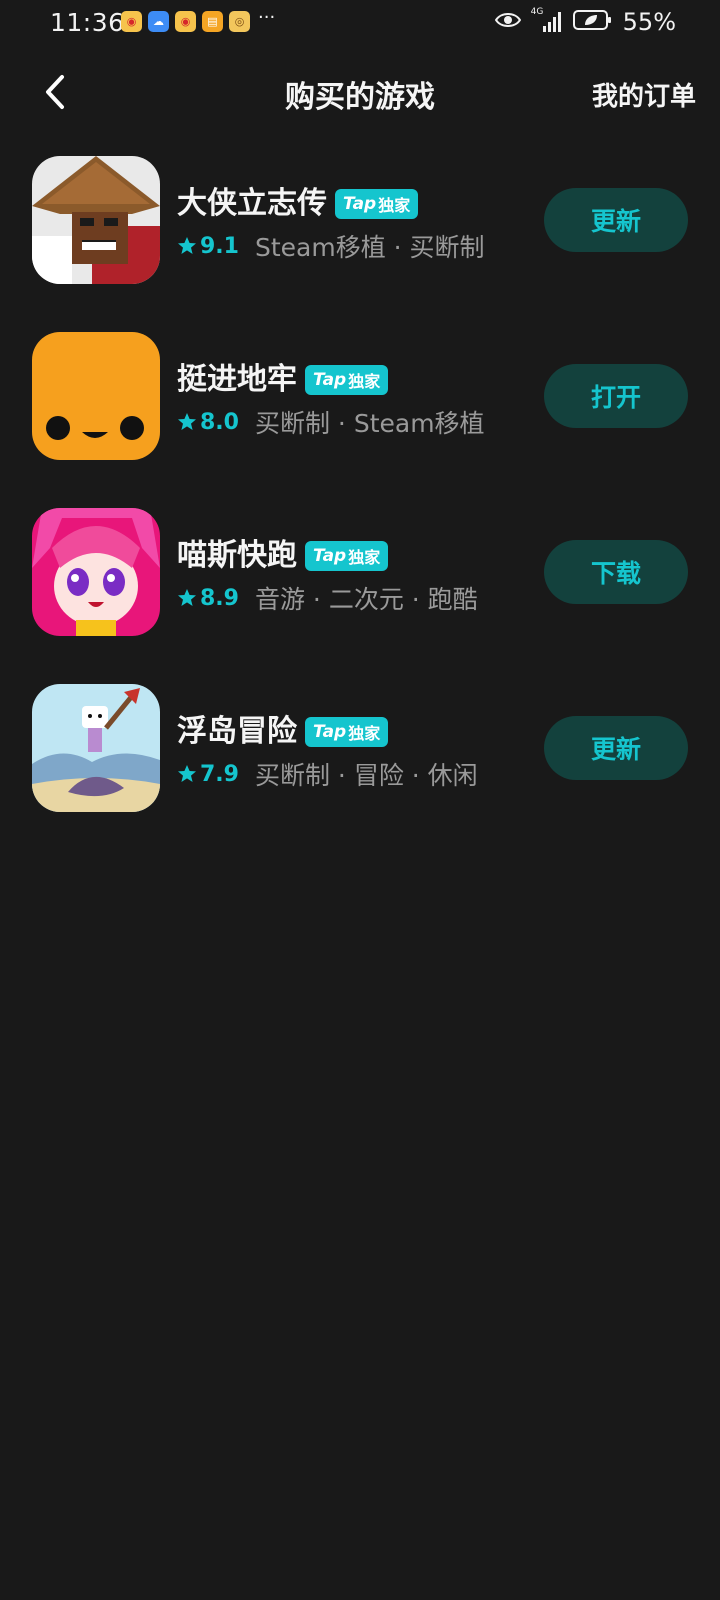  What do you see at coordinates (616, 572) in the screenshot?
I see `download-button: 下载` at bounding box center [616, 572].